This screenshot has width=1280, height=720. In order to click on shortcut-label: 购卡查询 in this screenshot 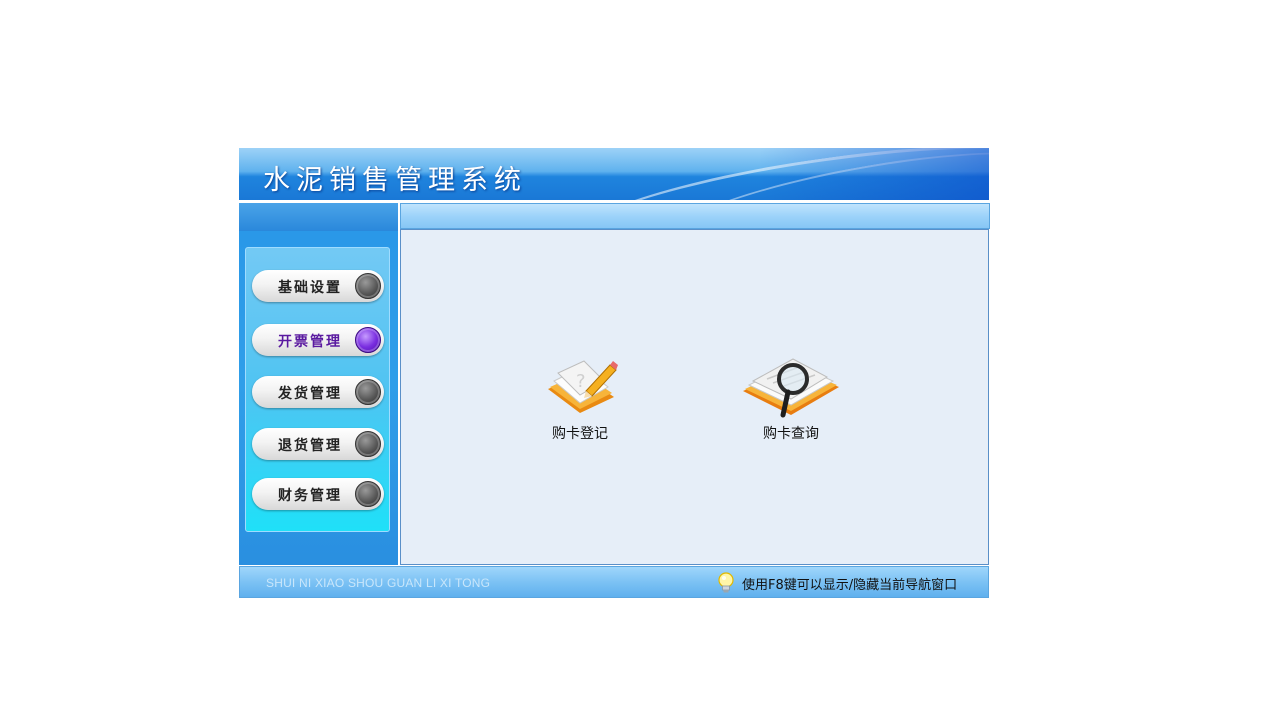, I will do `click(791, 434)`.